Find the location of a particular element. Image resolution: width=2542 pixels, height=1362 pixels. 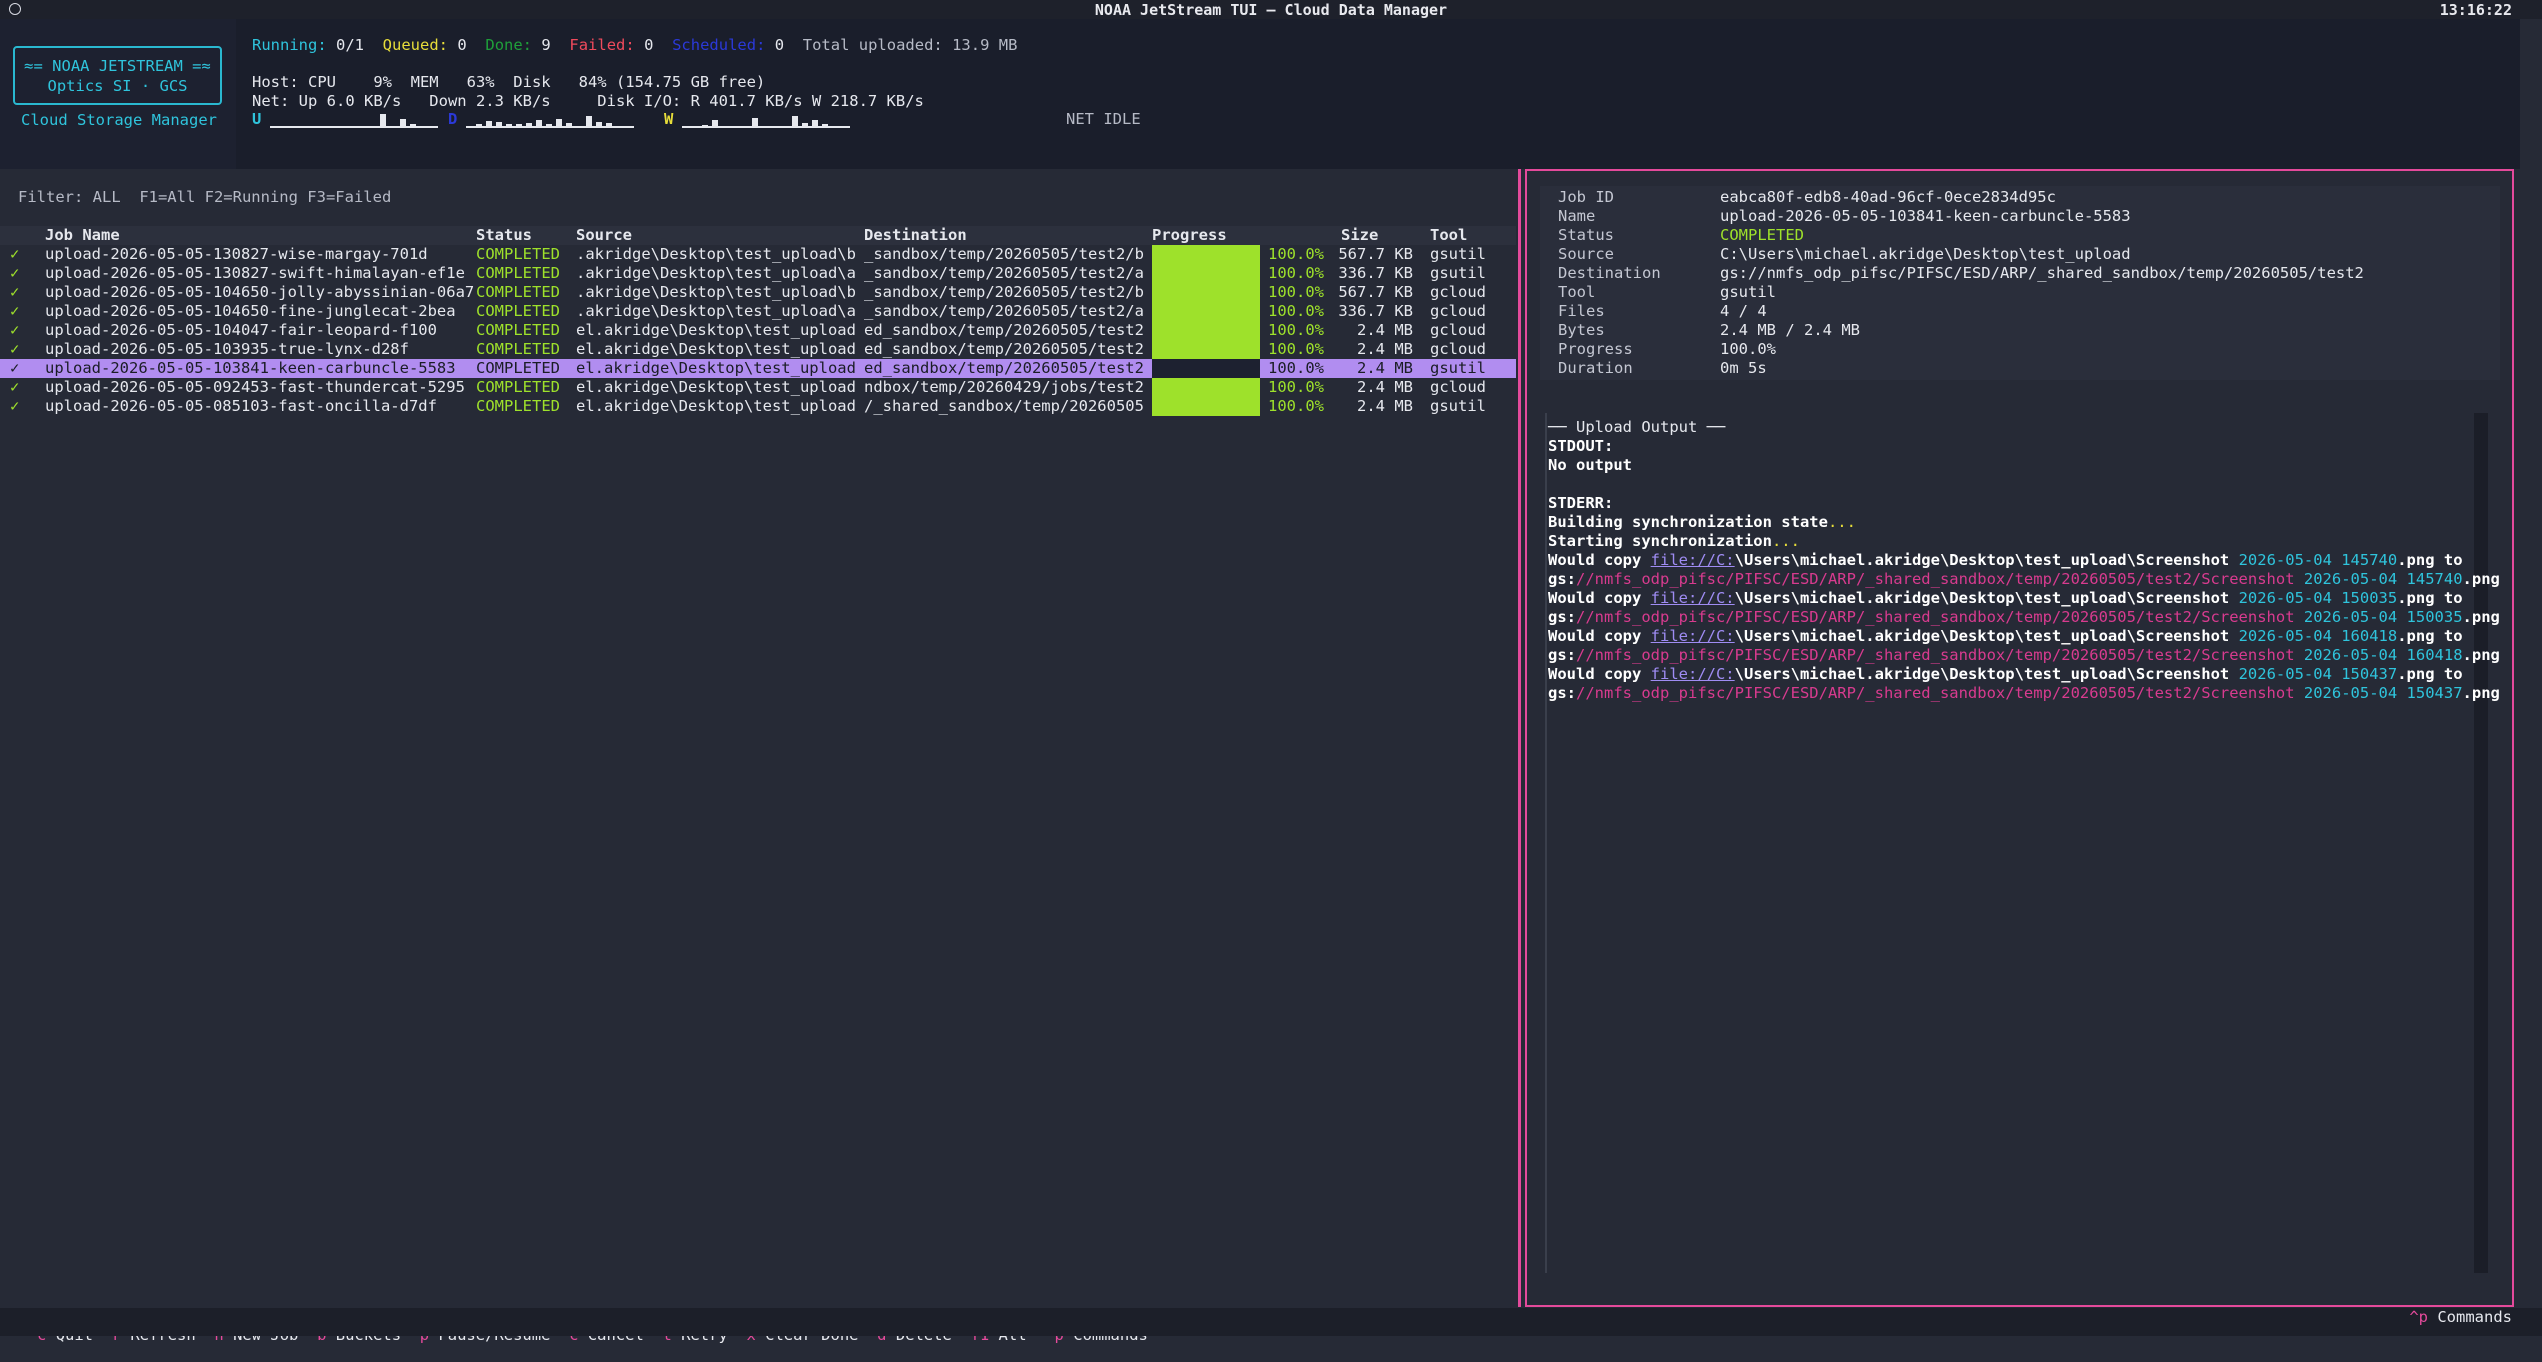

row-tool: gsutil is located at coordinates (1458, 368).